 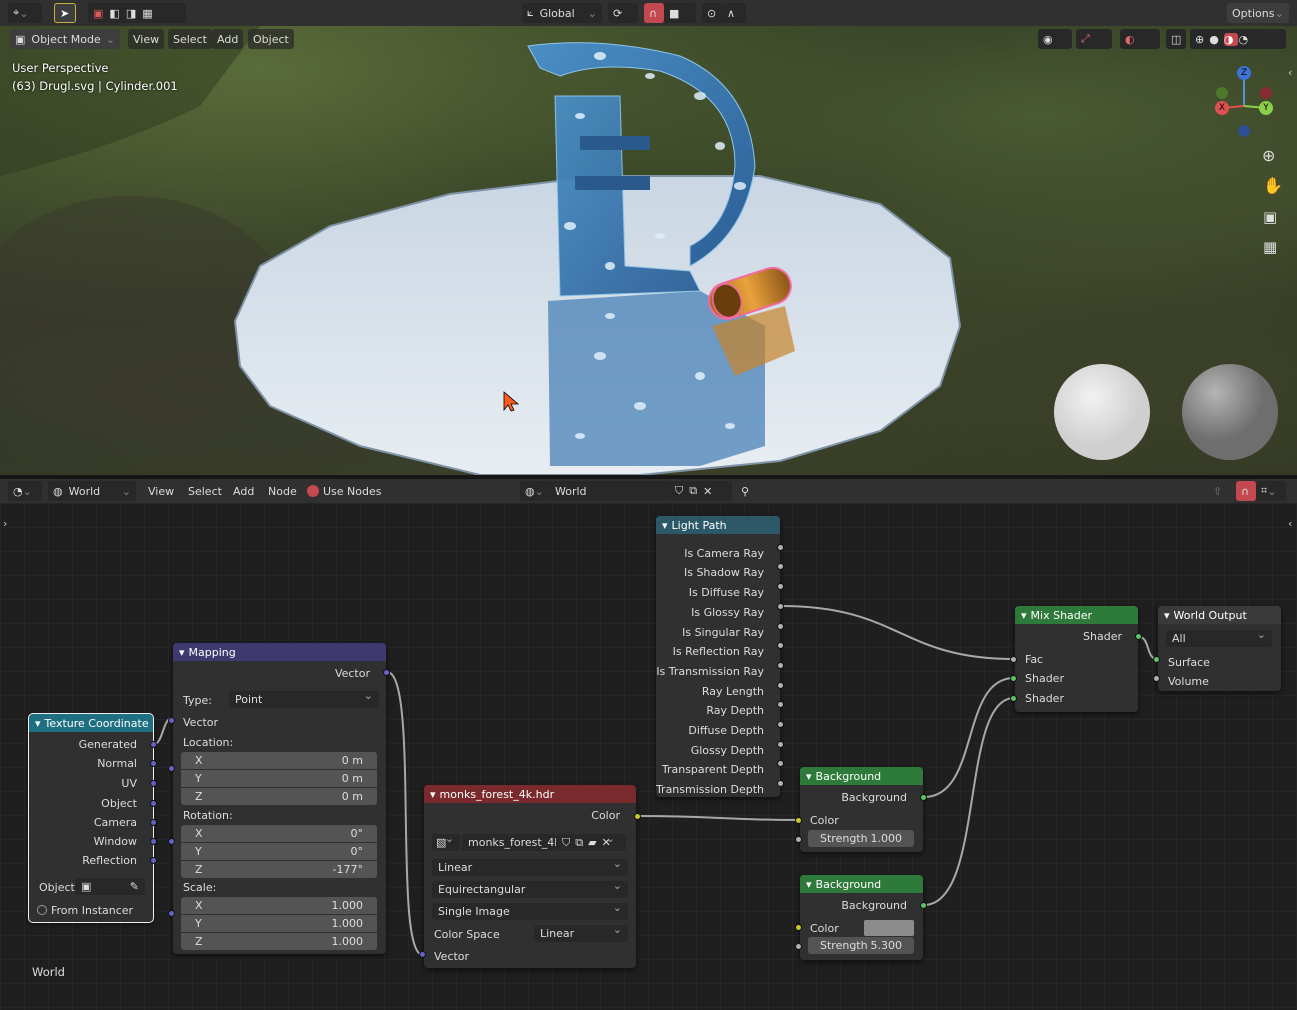 I want to click on socket-mapping-out-vector, so click(x=386, y=672).